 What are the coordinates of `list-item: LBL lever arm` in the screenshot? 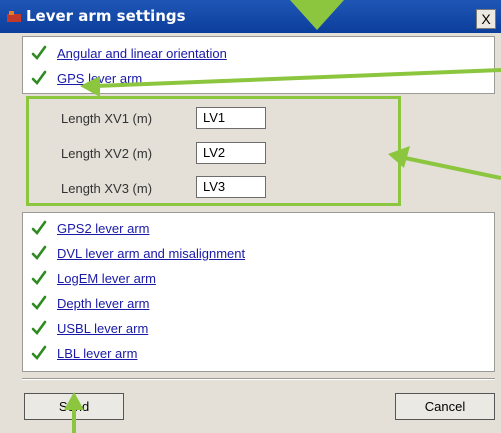 It's located at (84, 353).